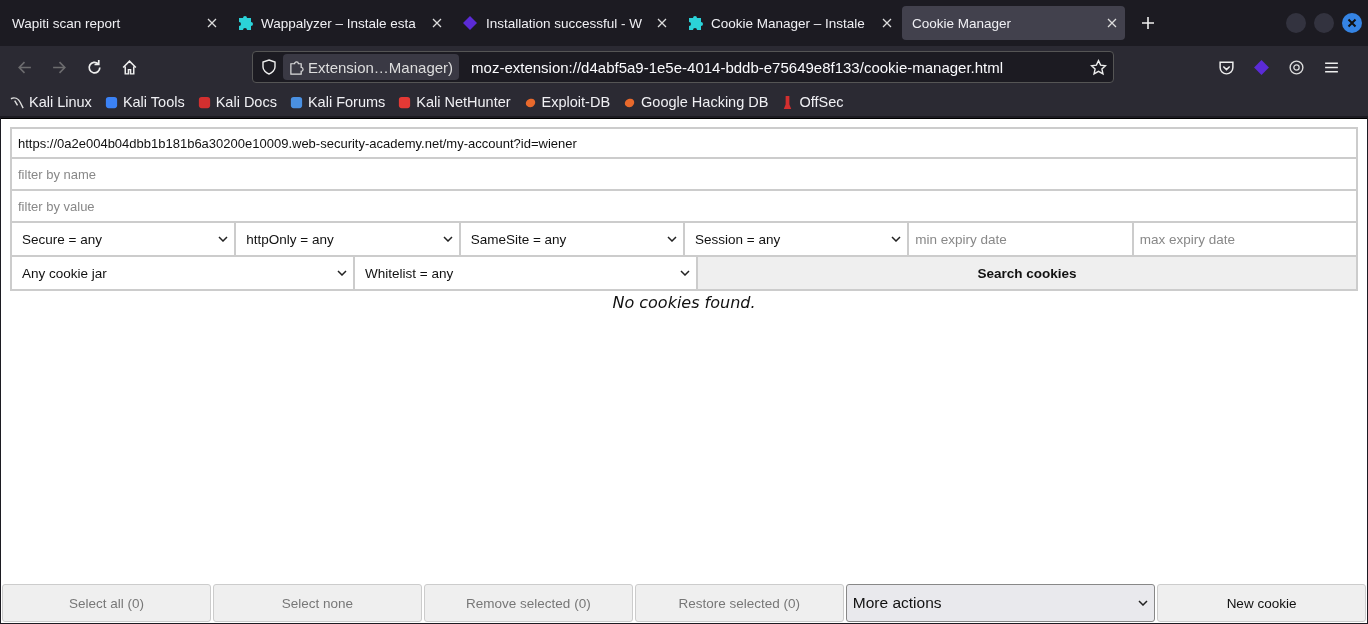  I want to click on browser-tab: Cookie Manager – Instale, so click(788, 23).